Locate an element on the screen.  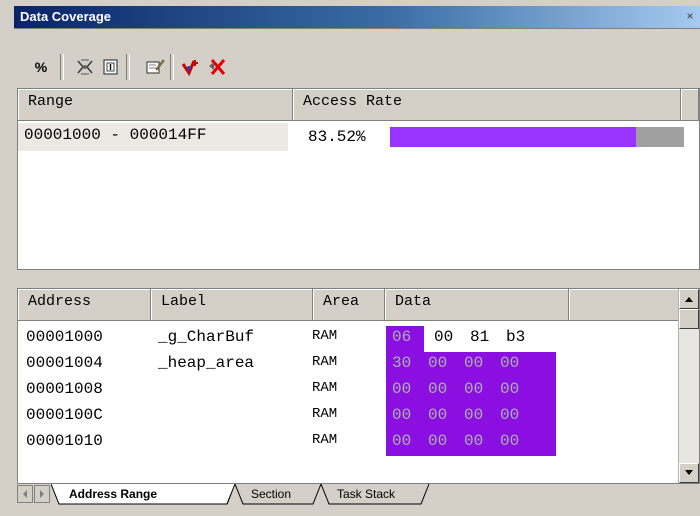
arrow-down-icon is located at coordinates (689, 472).